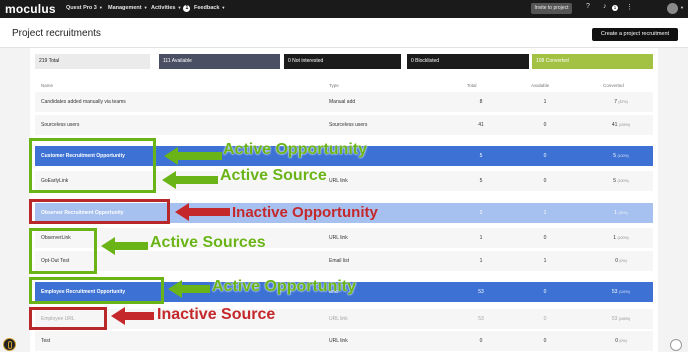 This screenshot has width=688, height=352. I want to click on bell-icon: ♪, so click(605, 6).